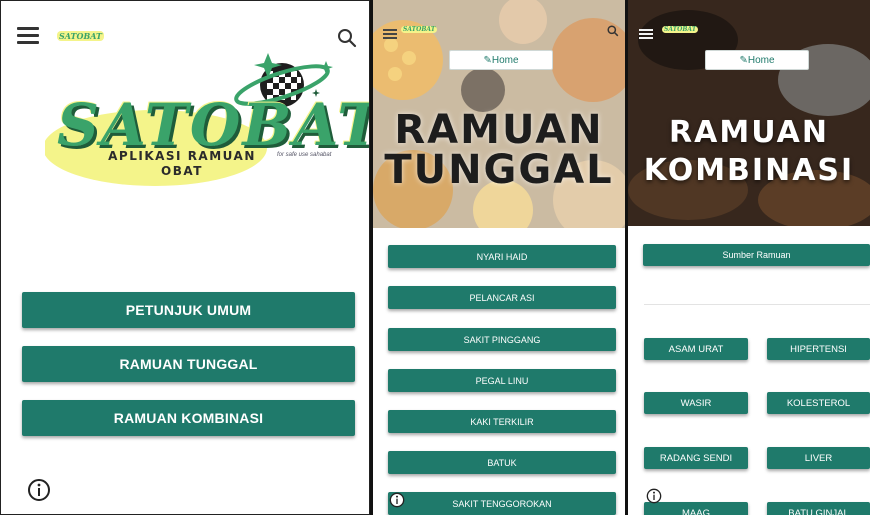  I want to click on sumber-ramuan-button: Sumber Ramuan, so click(756, 255).